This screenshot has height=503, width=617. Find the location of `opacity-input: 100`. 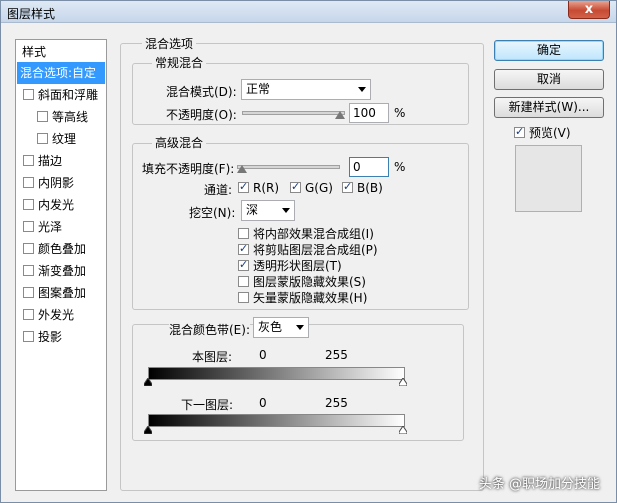

opacity-input: 100 is located at coordinates (369, 113).